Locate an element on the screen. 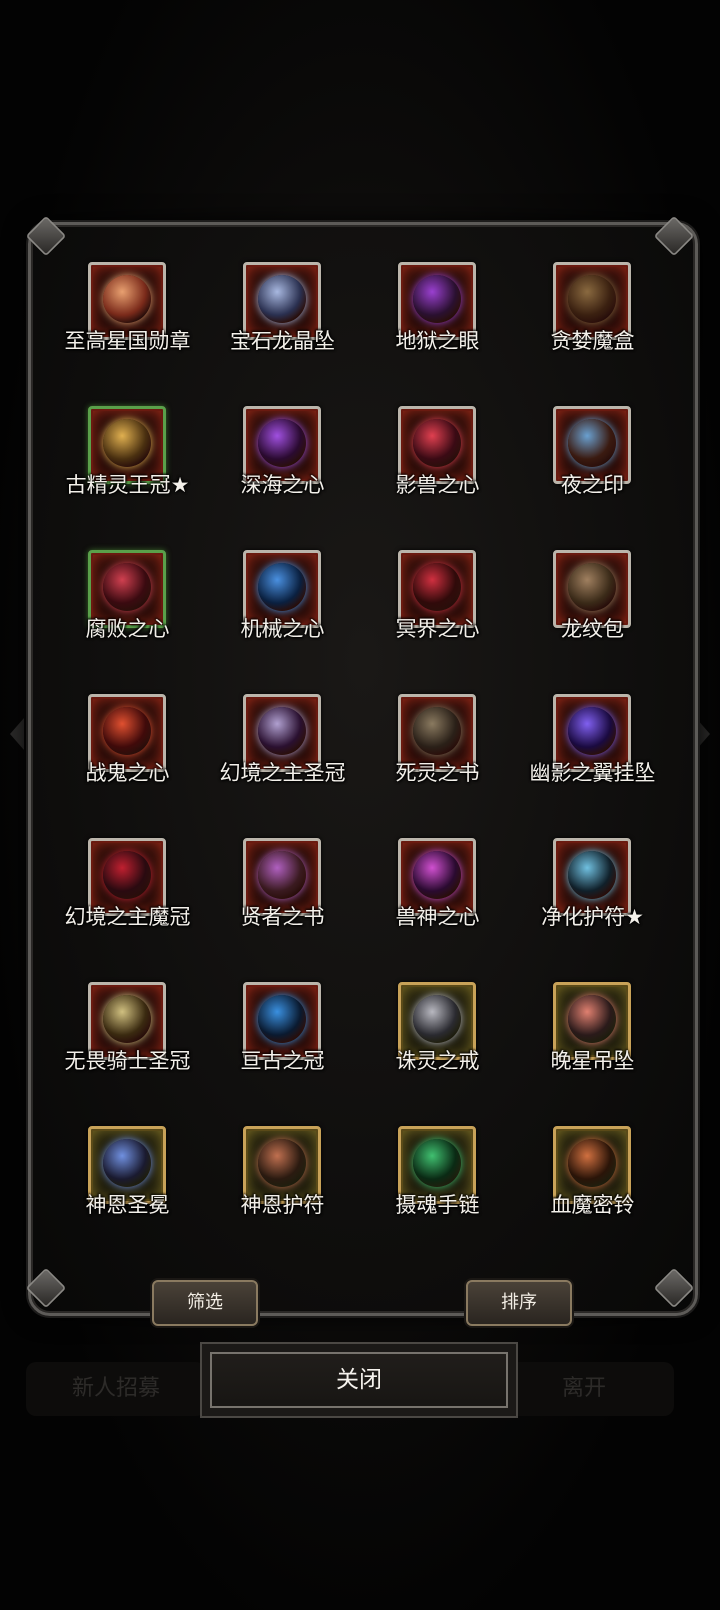 Image resolution: width=720 pixels, height=1610 pixels. item-label: 无畏骑士圣冠 is located at coordinates (127, 1061).